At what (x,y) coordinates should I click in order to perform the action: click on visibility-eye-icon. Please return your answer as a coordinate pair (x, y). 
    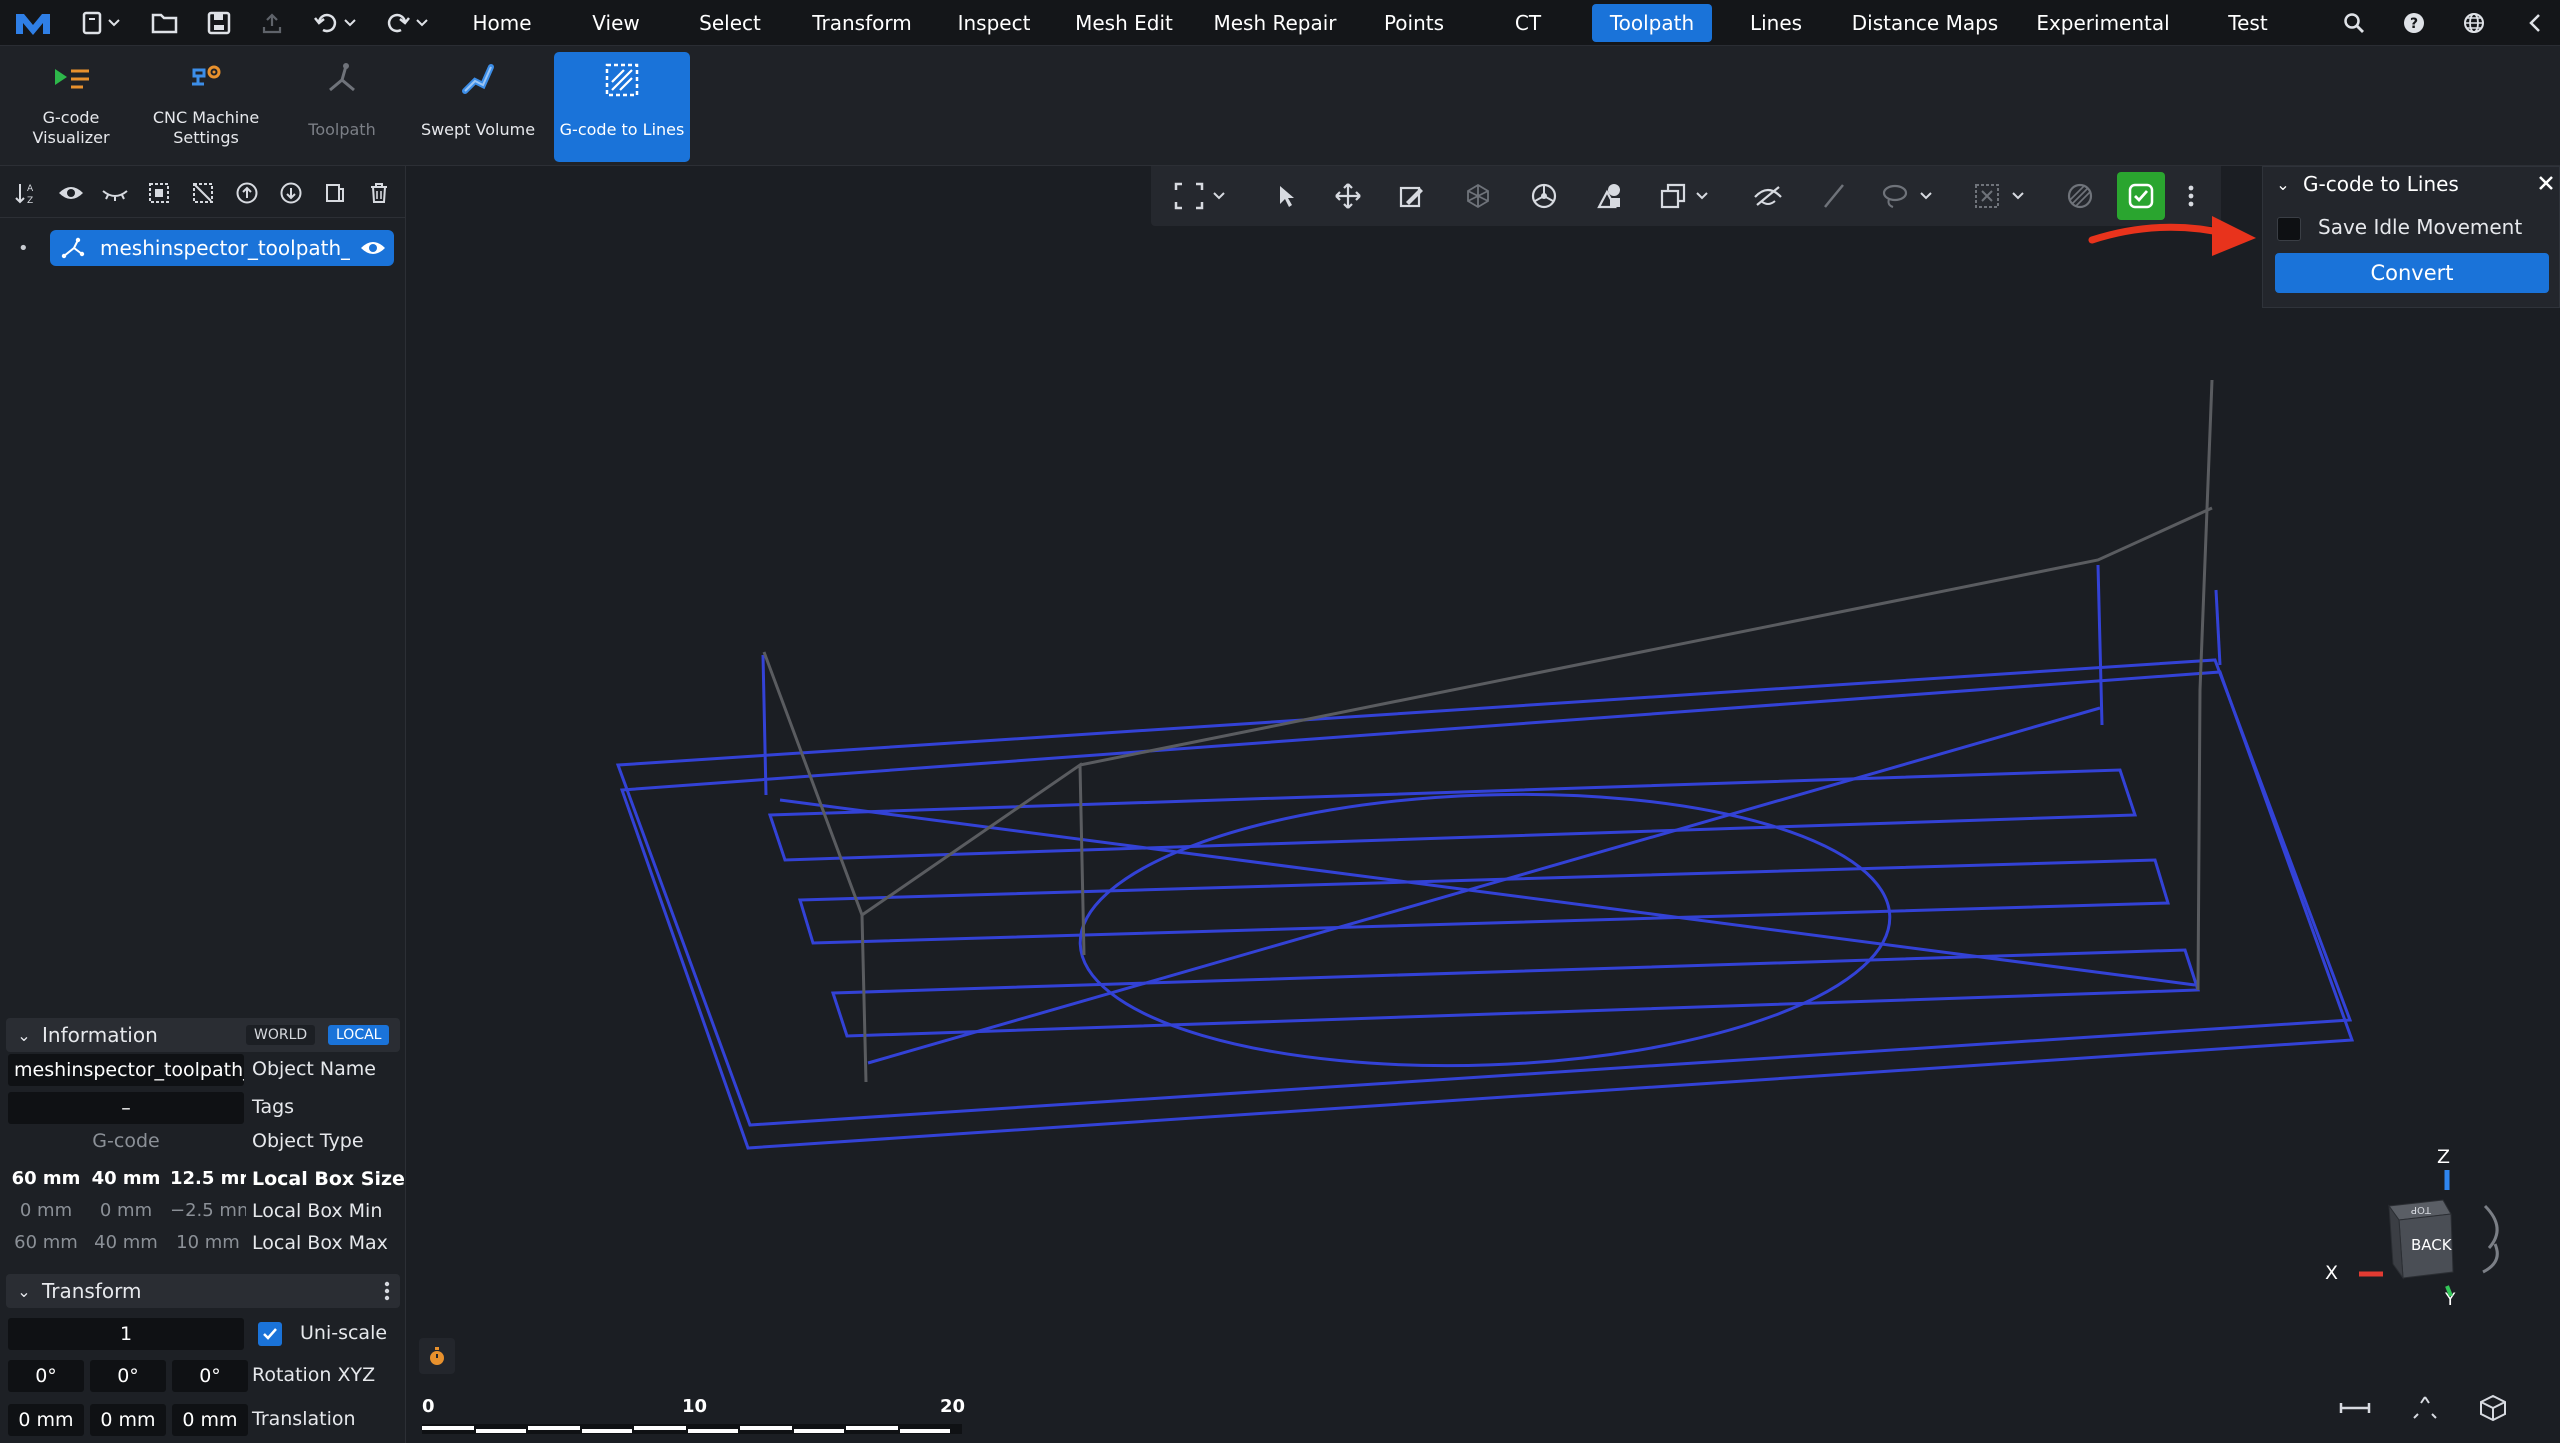
    Looking at the image, I should click on (373, 250).